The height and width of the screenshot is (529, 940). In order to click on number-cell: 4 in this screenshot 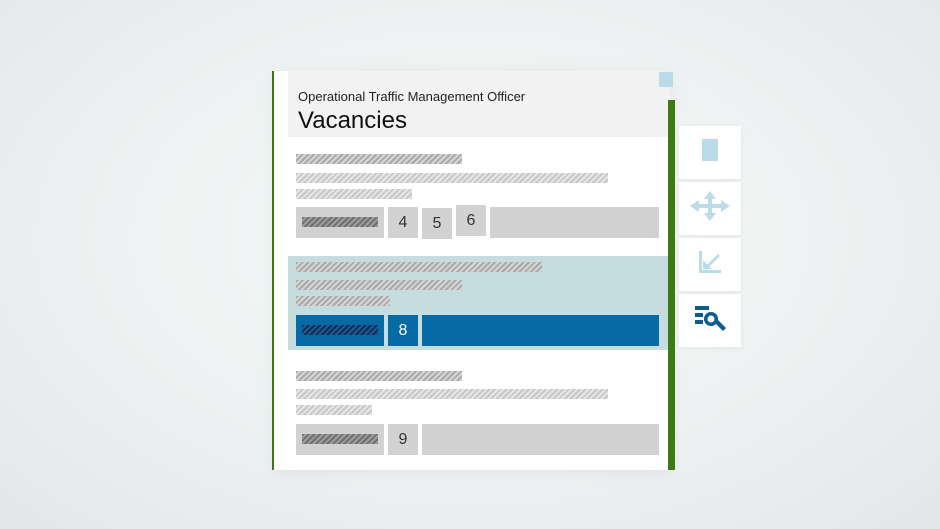, I will do `click(403, 222)`.